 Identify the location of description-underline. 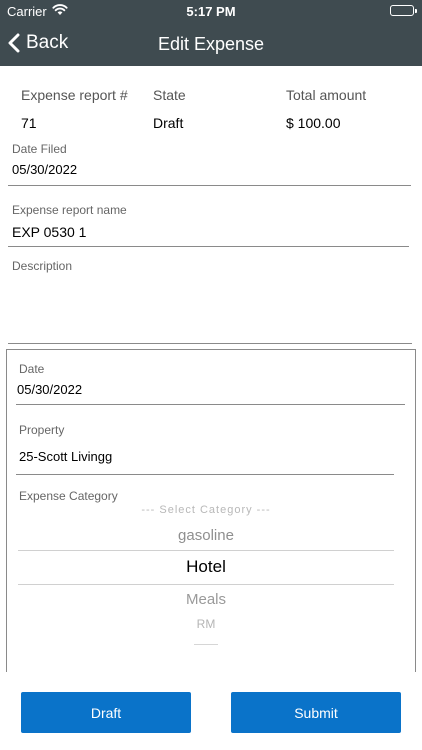
(210, 343).